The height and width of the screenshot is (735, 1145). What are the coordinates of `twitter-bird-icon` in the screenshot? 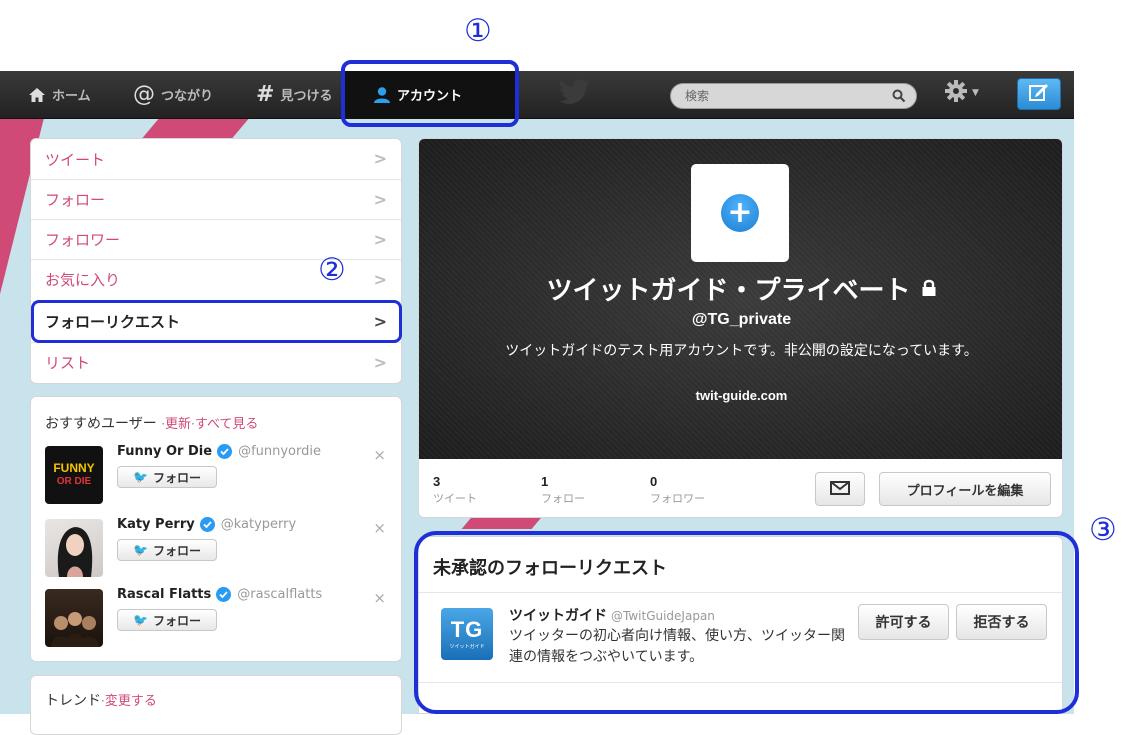 It's located at (574, 94).